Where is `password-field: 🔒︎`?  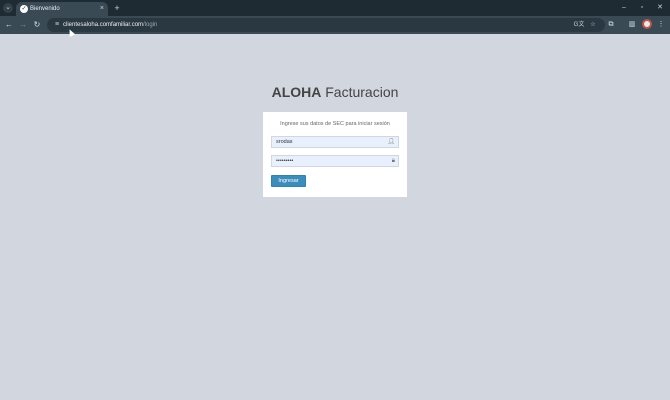
password-field: 🔒︎ is located at coordinates (335, 161).